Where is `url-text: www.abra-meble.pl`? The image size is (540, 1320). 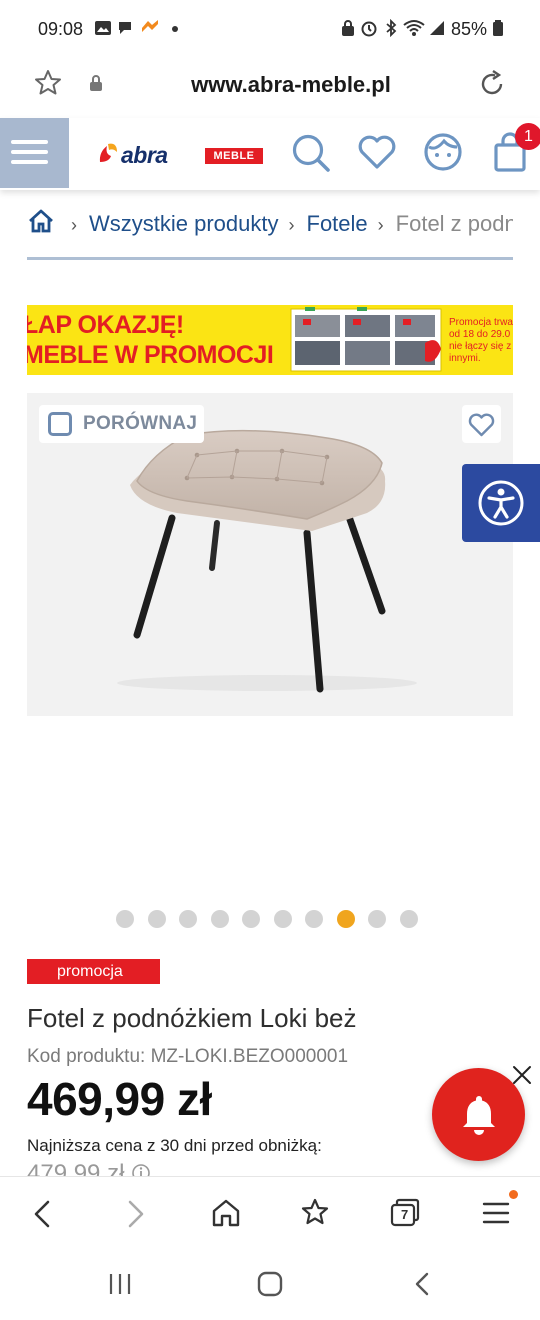
url-text: www.abra-meble.pl is located at coordinates (270, 85).